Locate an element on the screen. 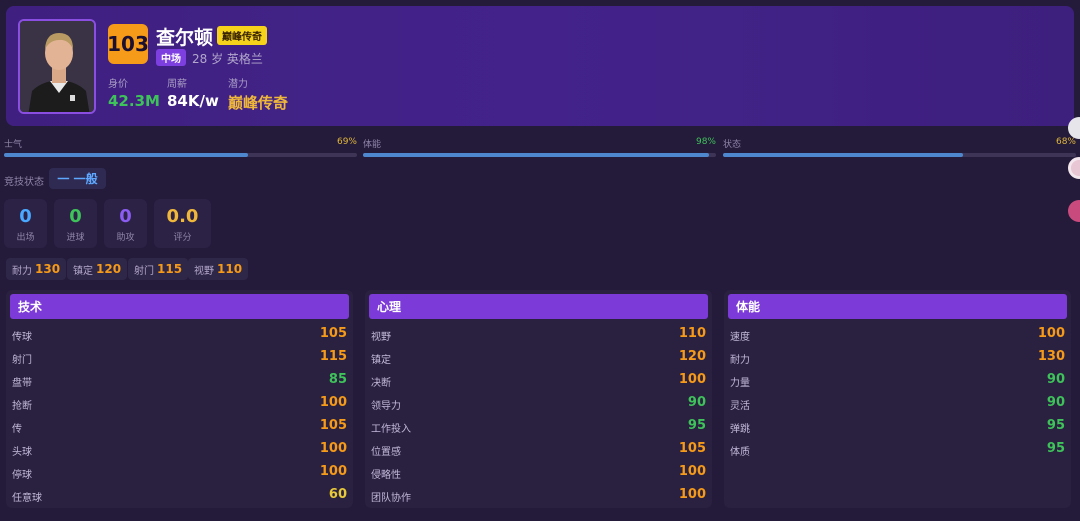  chip-label: 射门 is located at coordinates (144, 271).